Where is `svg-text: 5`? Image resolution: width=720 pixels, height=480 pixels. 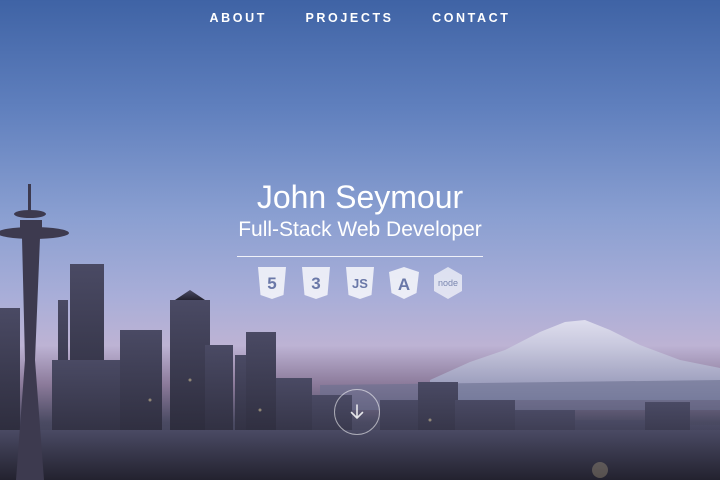
svg-text: 5 is located at coordinates (271, 283).